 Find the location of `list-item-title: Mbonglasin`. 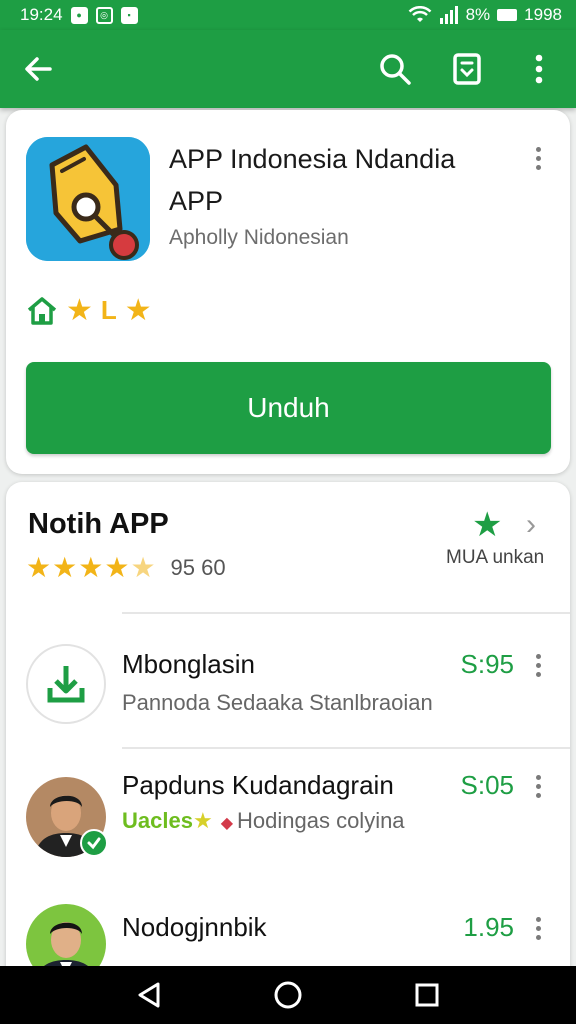

list-item-title: Mbonglasin is located at coordinates (188, 664).